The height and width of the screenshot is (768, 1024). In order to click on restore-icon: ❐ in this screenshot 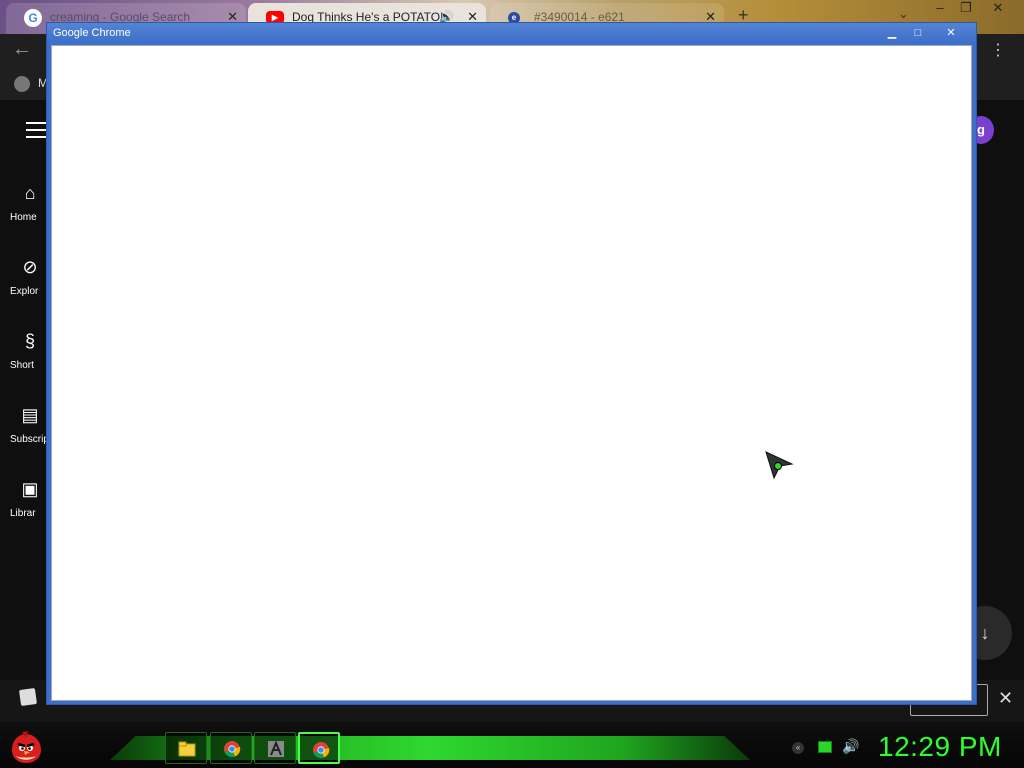, I will do `click(966, 9)`.